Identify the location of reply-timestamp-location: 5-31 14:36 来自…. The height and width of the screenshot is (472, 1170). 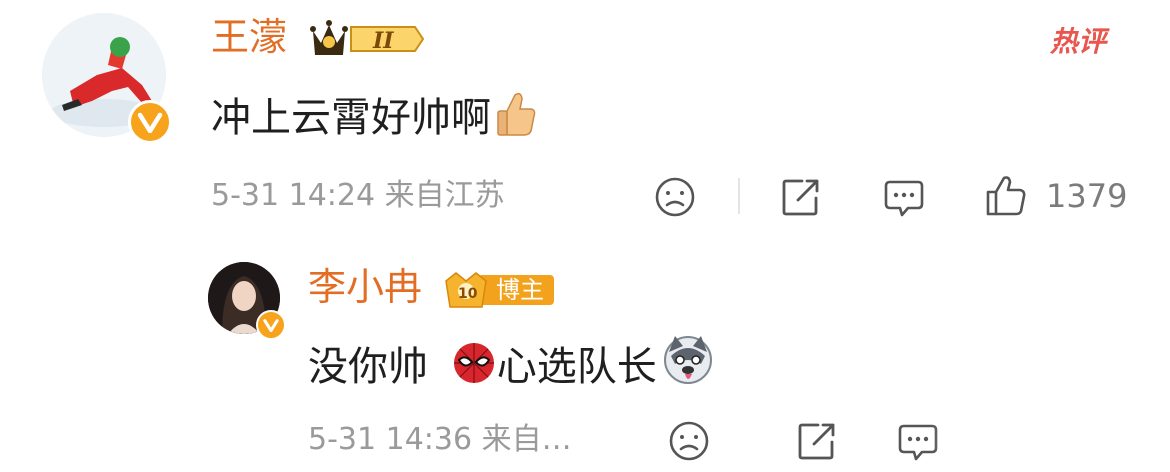
(440, 439).